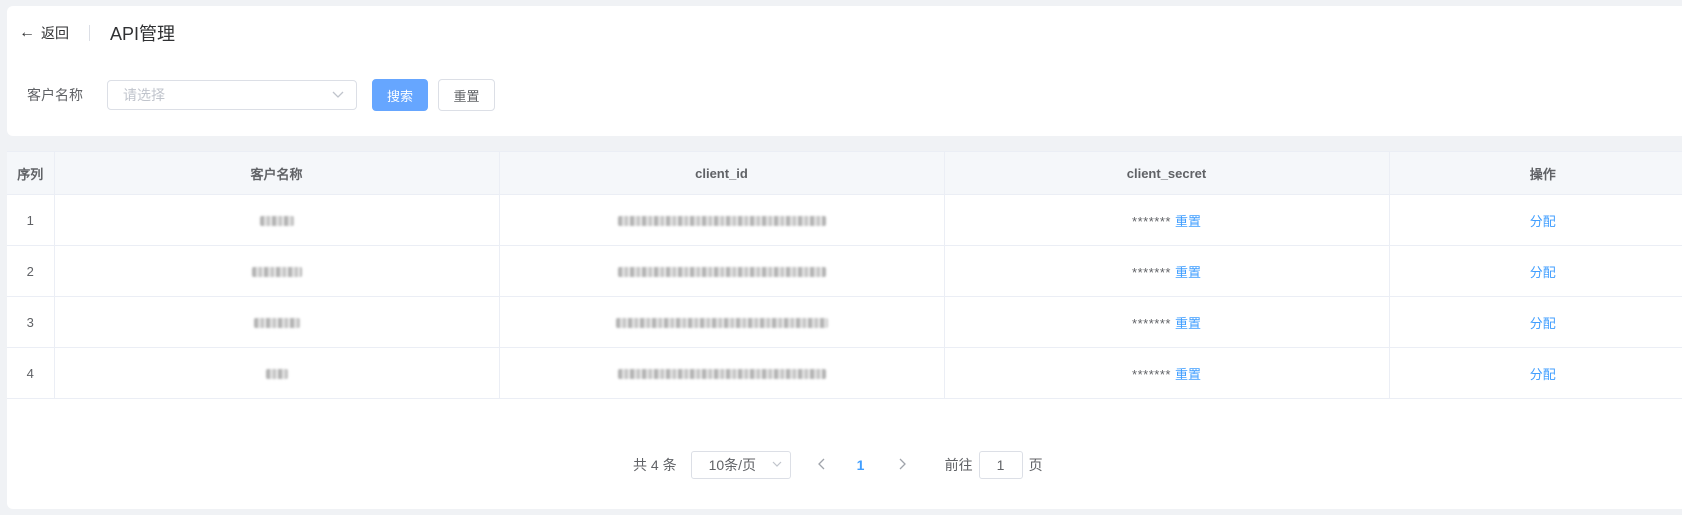 The height and width of the screenshot is (515, 1682). Describe the element at coordinates (958, 465) in the screenshot. I see `goto-prefix: 前往` at that location.